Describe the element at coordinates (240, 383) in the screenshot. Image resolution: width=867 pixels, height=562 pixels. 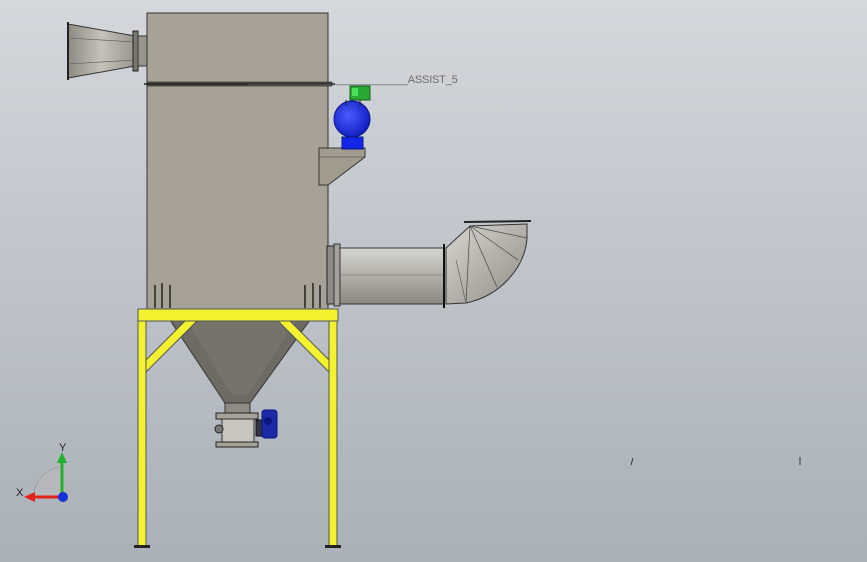
I see `hopper` at that location.